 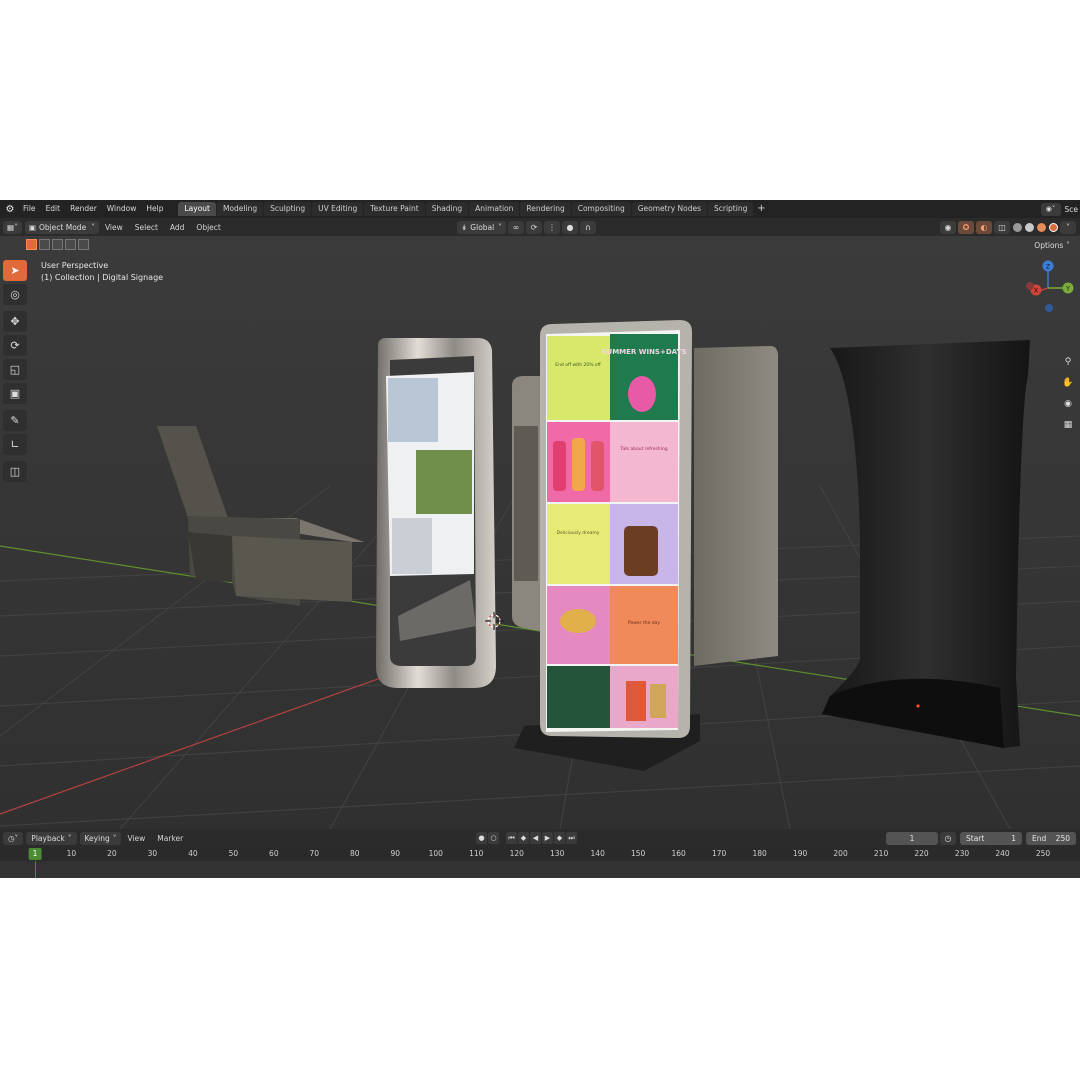 What do you see at coordinates (122, 209) in the screenshot?
I see `menu-window: Window` at bounding box center [122, 209].